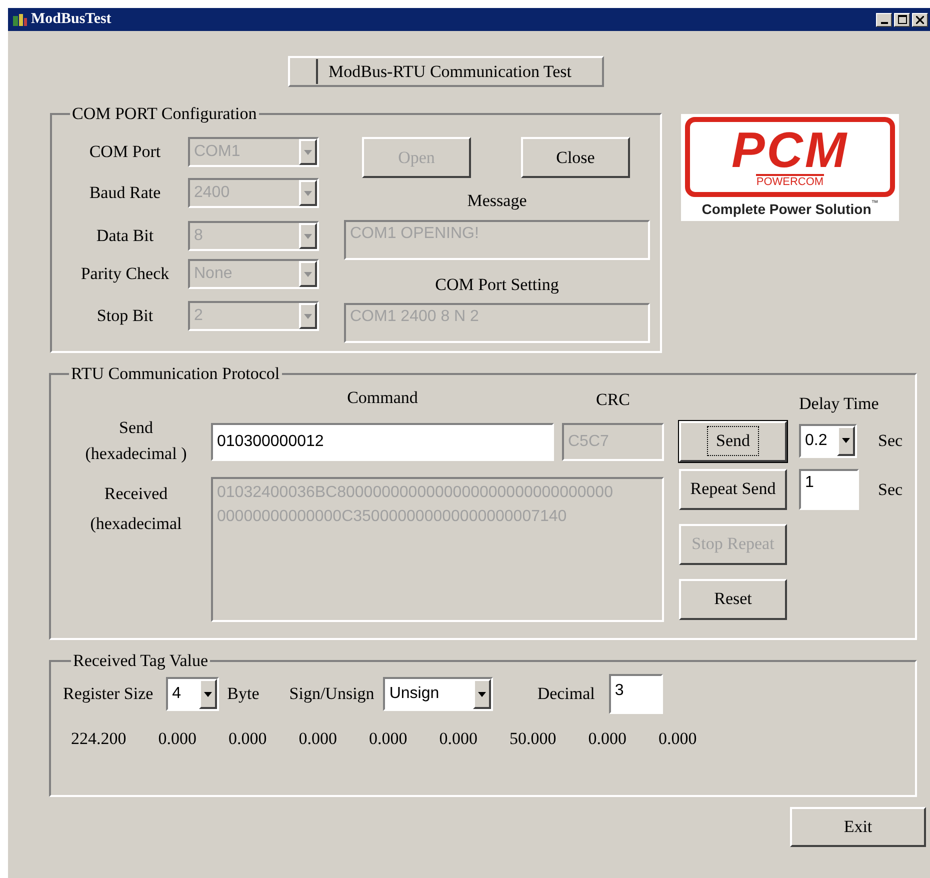 This screenshot has height=878, width=930. I want to click on logo-tagline: Complete Power Solution, so click(787, 209).